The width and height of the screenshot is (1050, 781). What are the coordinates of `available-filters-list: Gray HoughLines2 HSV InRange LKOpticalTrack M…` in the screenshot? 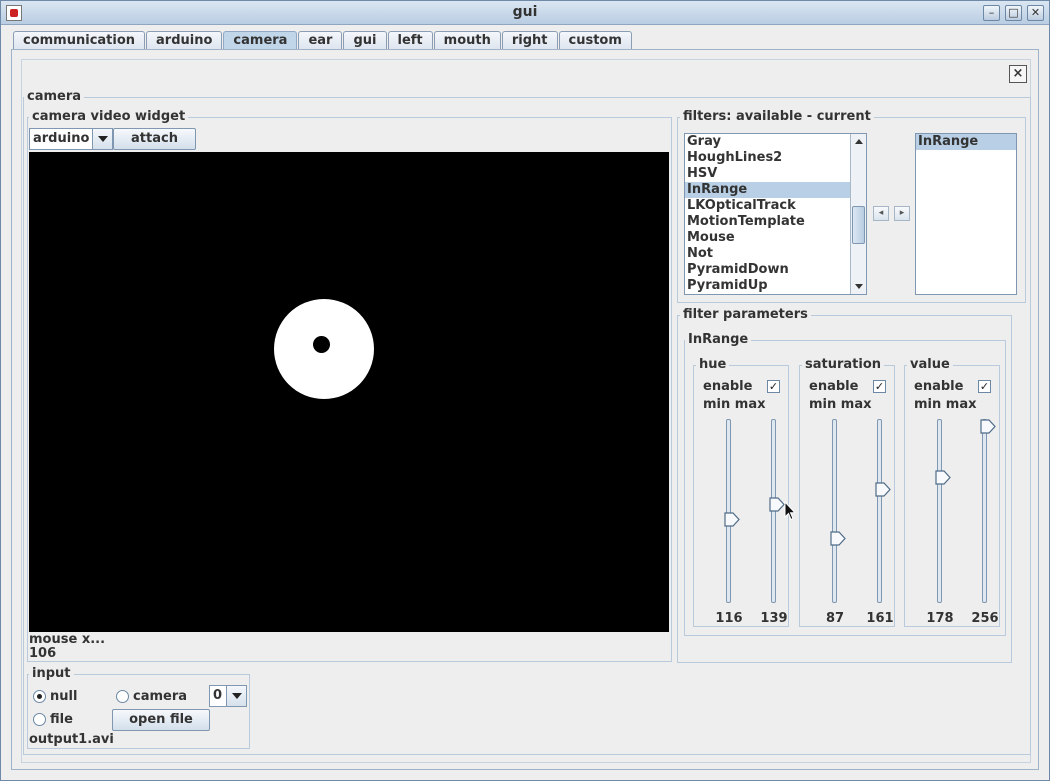 It's located at (775, 214).